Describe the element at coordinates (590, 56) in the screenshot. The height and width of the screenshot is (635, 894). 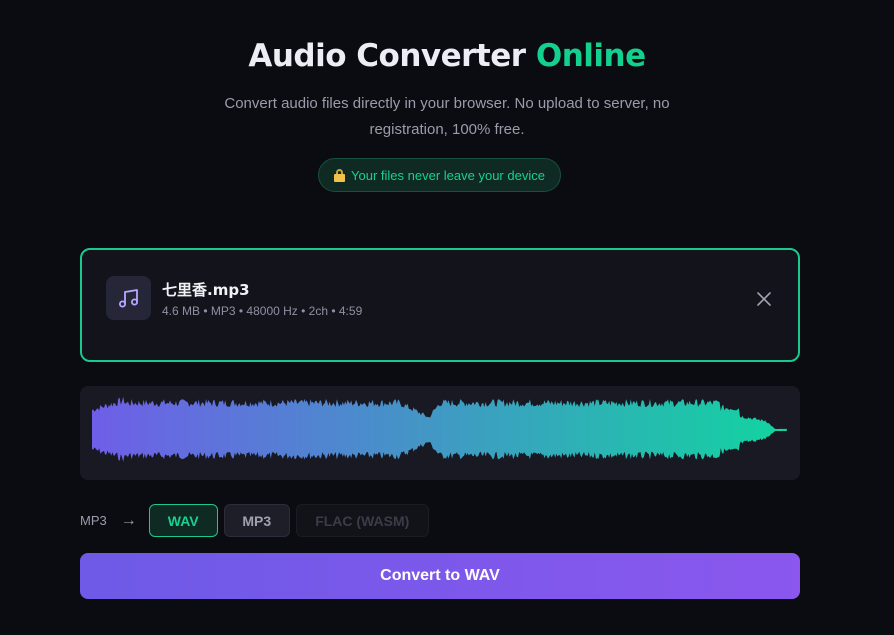
I see `title-accent: Online` at that location.